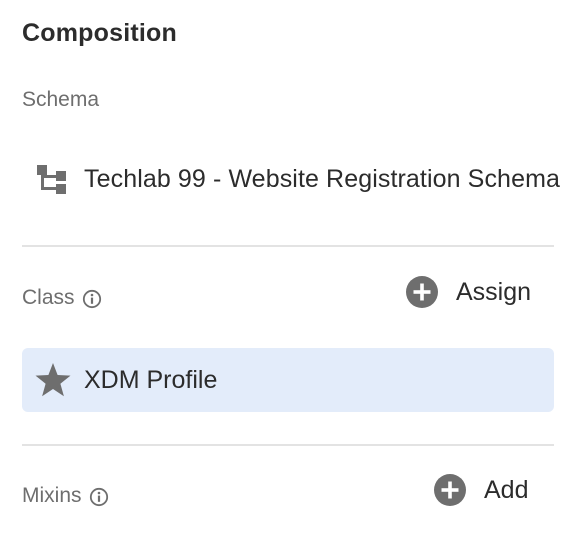  What do you see at coordinates (506, 489) in the screenshot?
I see `add-button-label: Add` at bounding box center [506, 489].